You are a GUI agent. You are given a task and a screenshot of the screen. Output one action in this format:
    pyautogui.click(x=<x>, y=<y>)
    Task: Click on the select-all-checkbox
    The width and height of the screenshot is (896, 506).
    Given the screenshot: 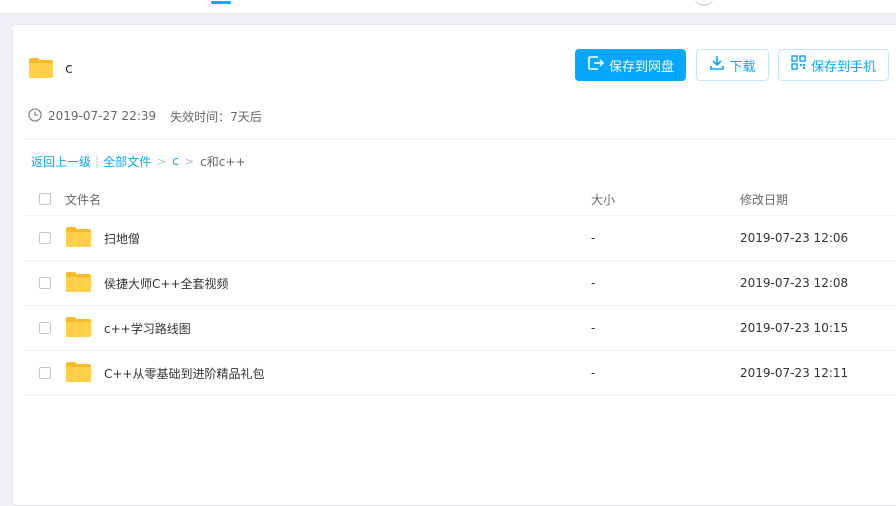 What is the action you would take?
    pyautogui.click(x=45, y=199)
    